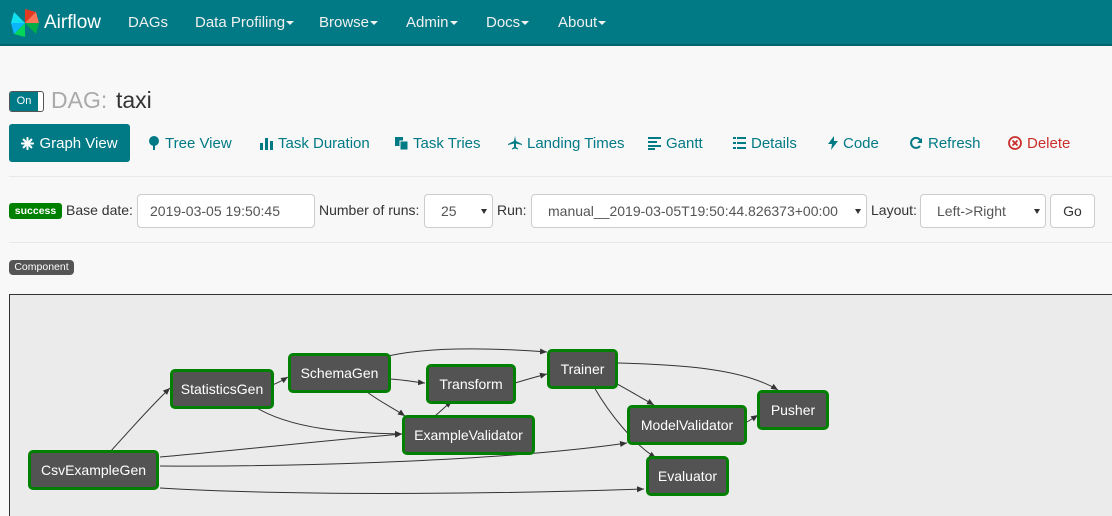 The image size is (1112, 516). What do you see at coordinates (458, 211) in the screenshot?
I see `num-runs-select: 25` at bounding box center [458, 211].